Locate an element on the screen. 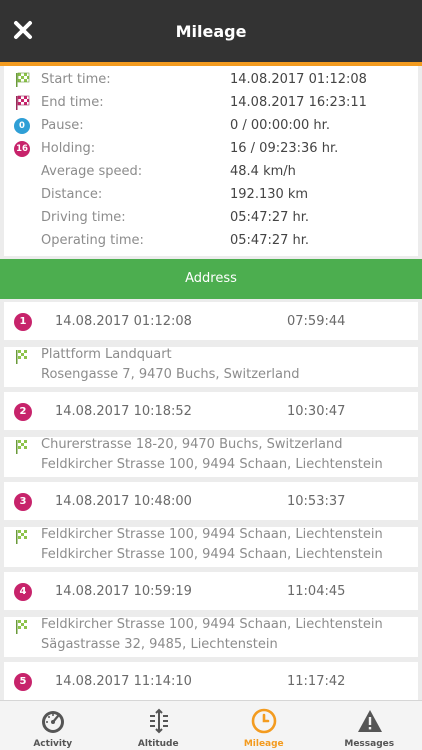 Image resolution: width=422 pixels, height=750 pixels. summary-row-driving-time: Driving time: 05:47:27 hr. is located at coordinates (211, 218).